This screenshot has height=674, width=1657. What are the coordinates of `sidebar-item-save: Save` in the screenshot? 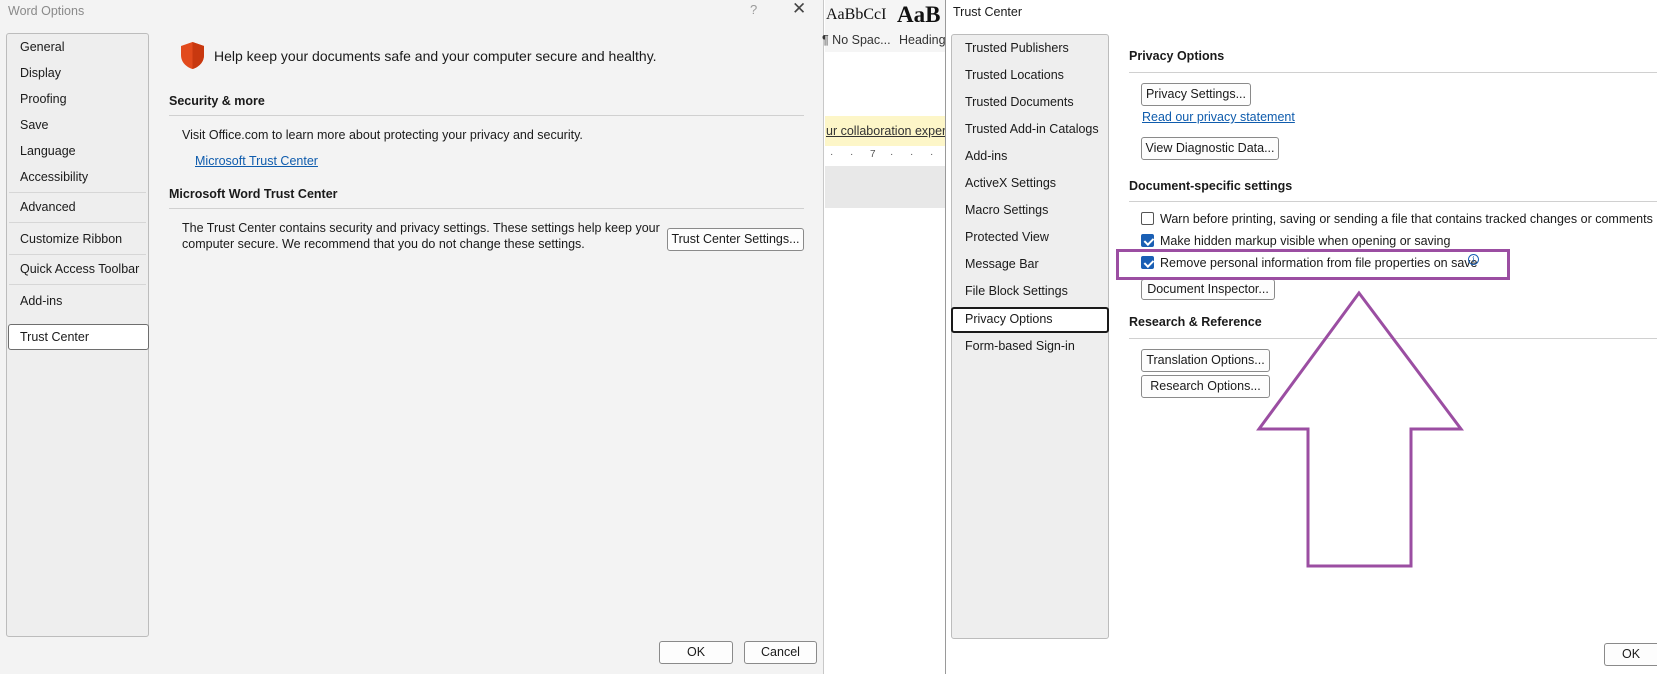 It's located at (34, 125).